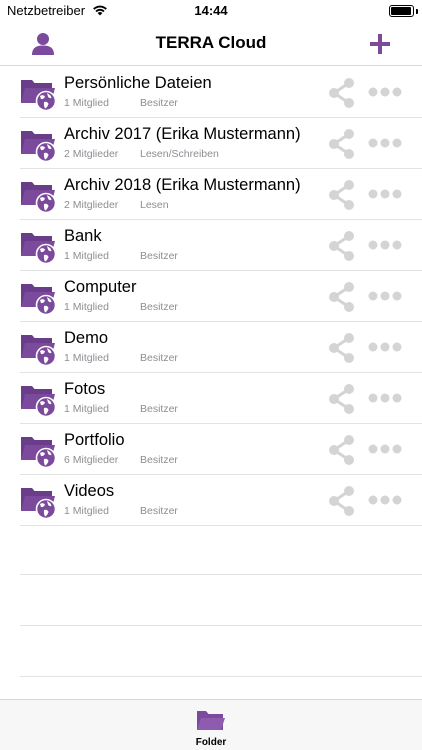 The width and height of the screenshot is (422, 750). I want to click on folder-name: Archiv 2018 (Erika Mustermann), so click(182, 185).